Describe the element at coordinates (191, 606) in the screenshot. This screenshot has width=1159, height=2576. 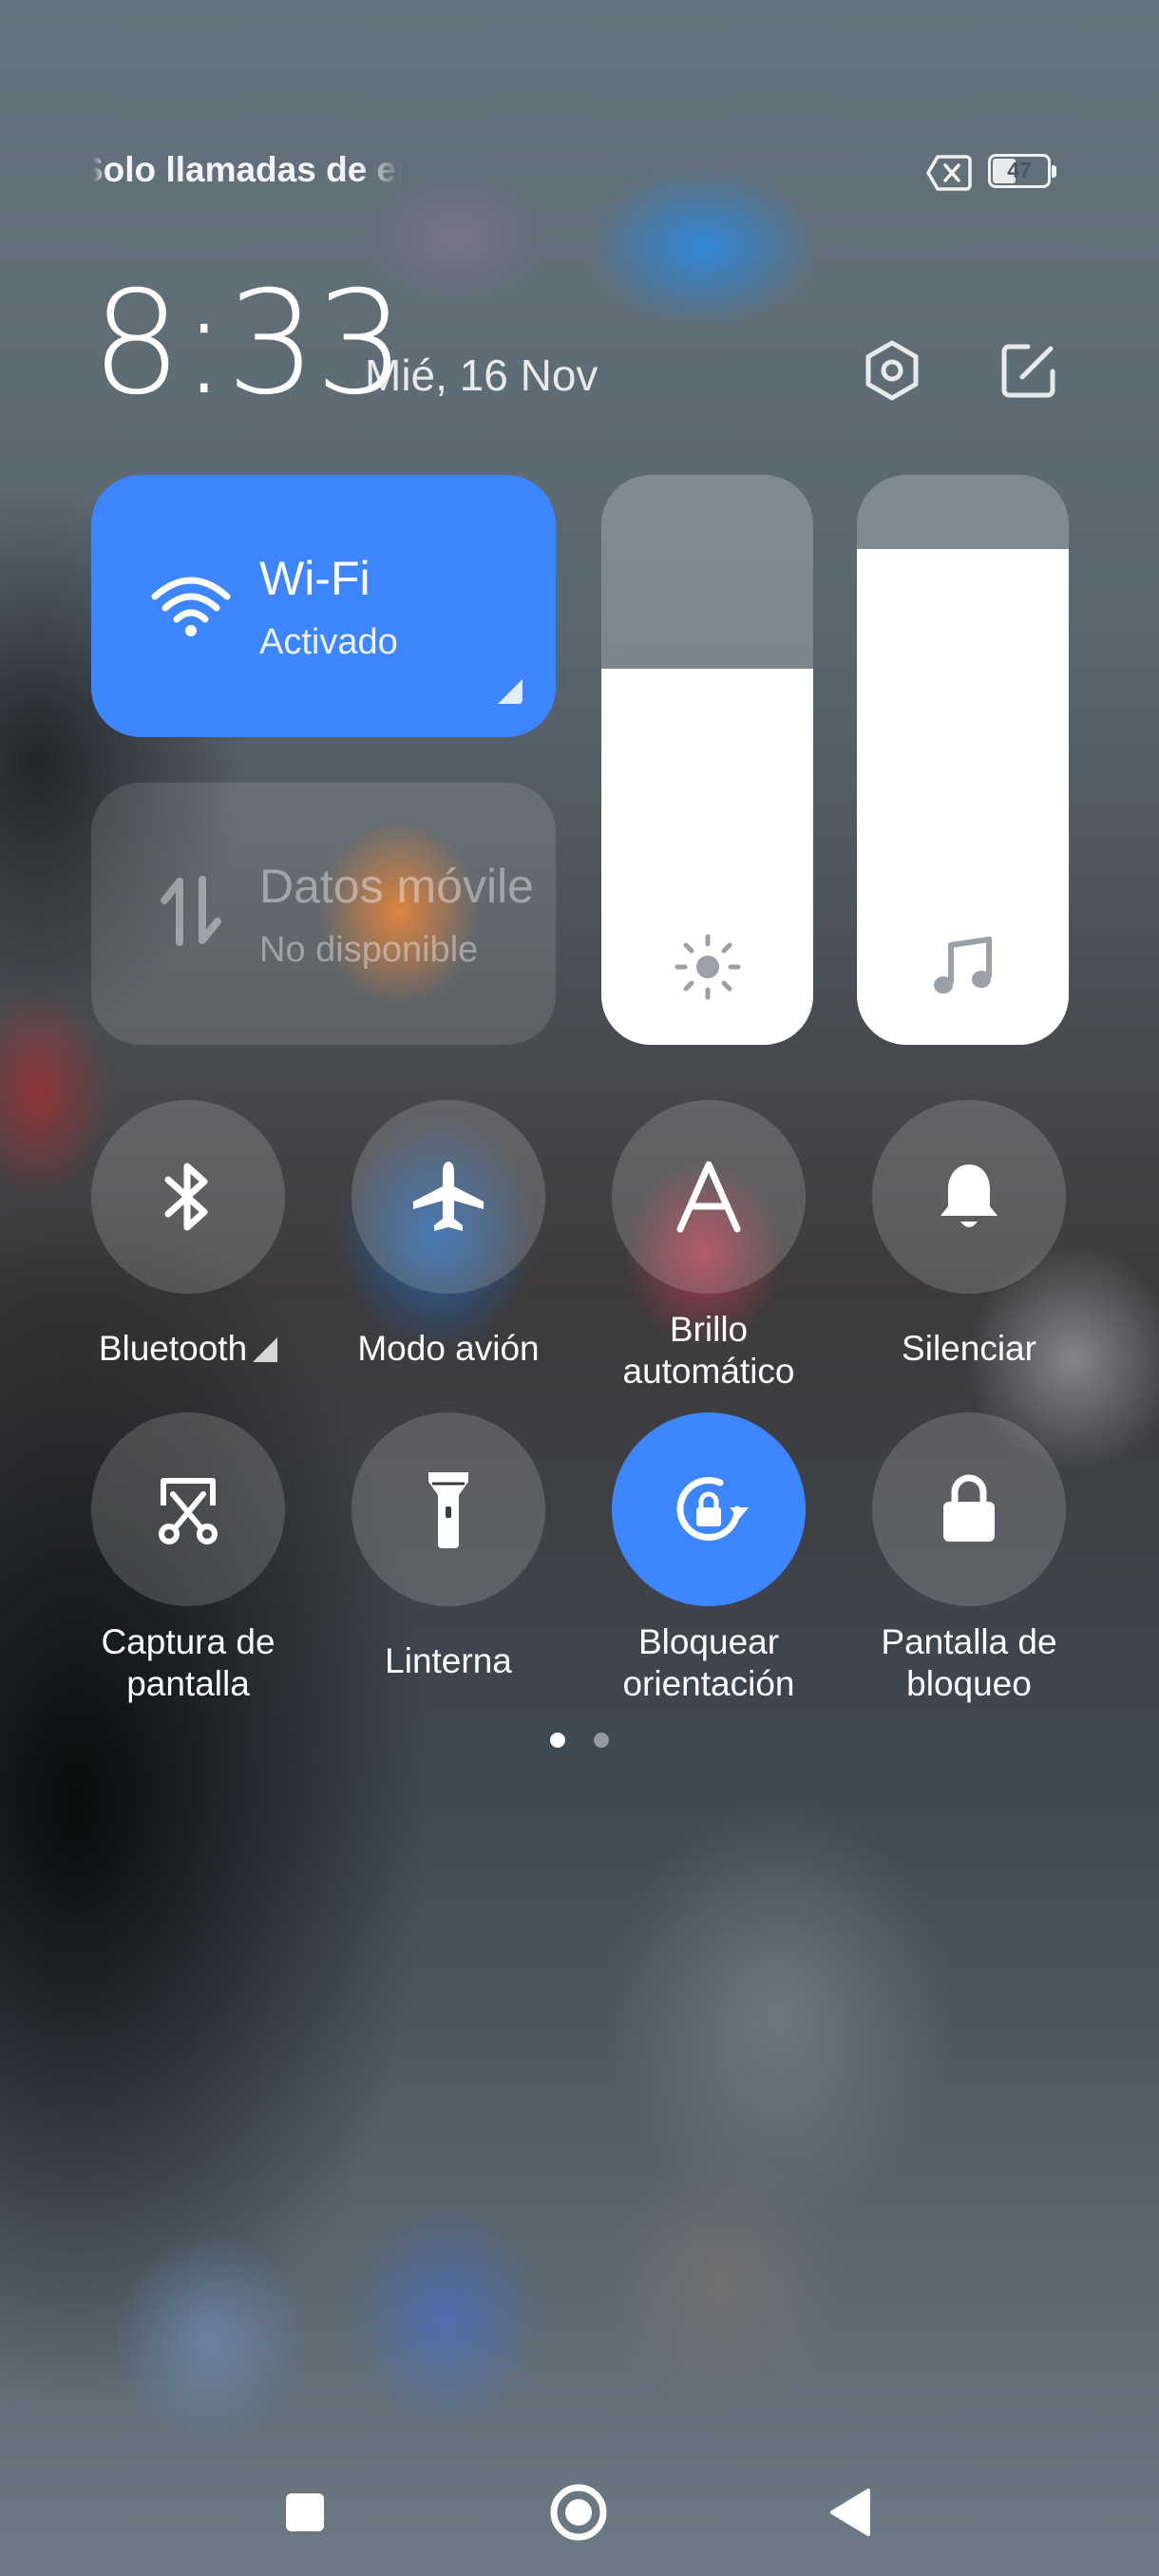
I see `wifi-icon` at that location.